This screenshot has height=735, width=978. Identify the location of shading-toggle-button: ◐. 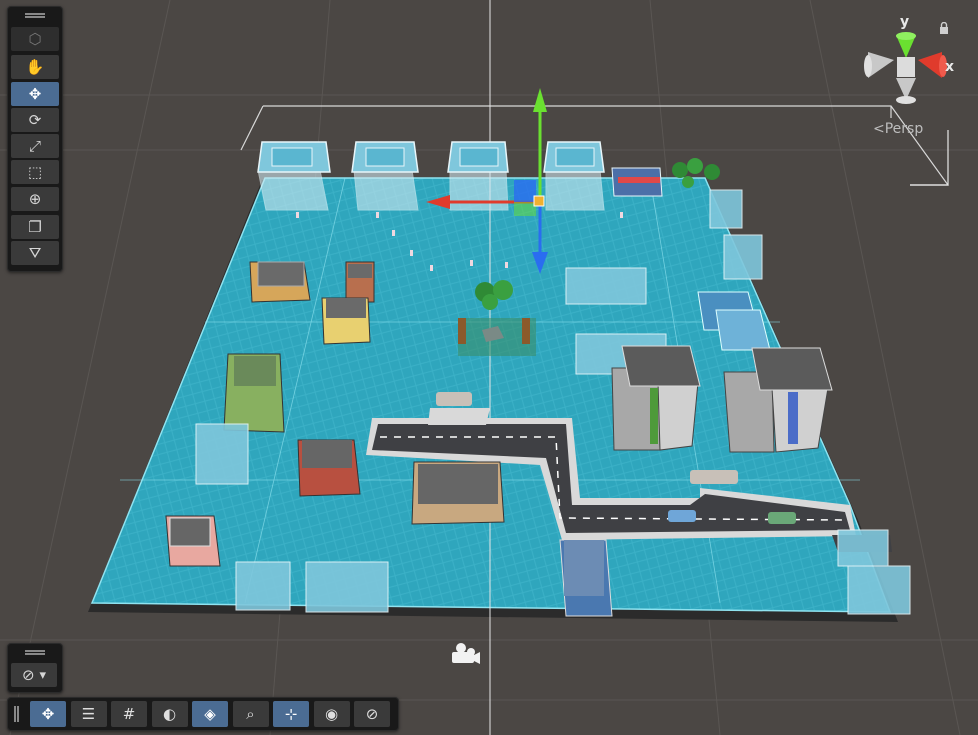
(169, 714).